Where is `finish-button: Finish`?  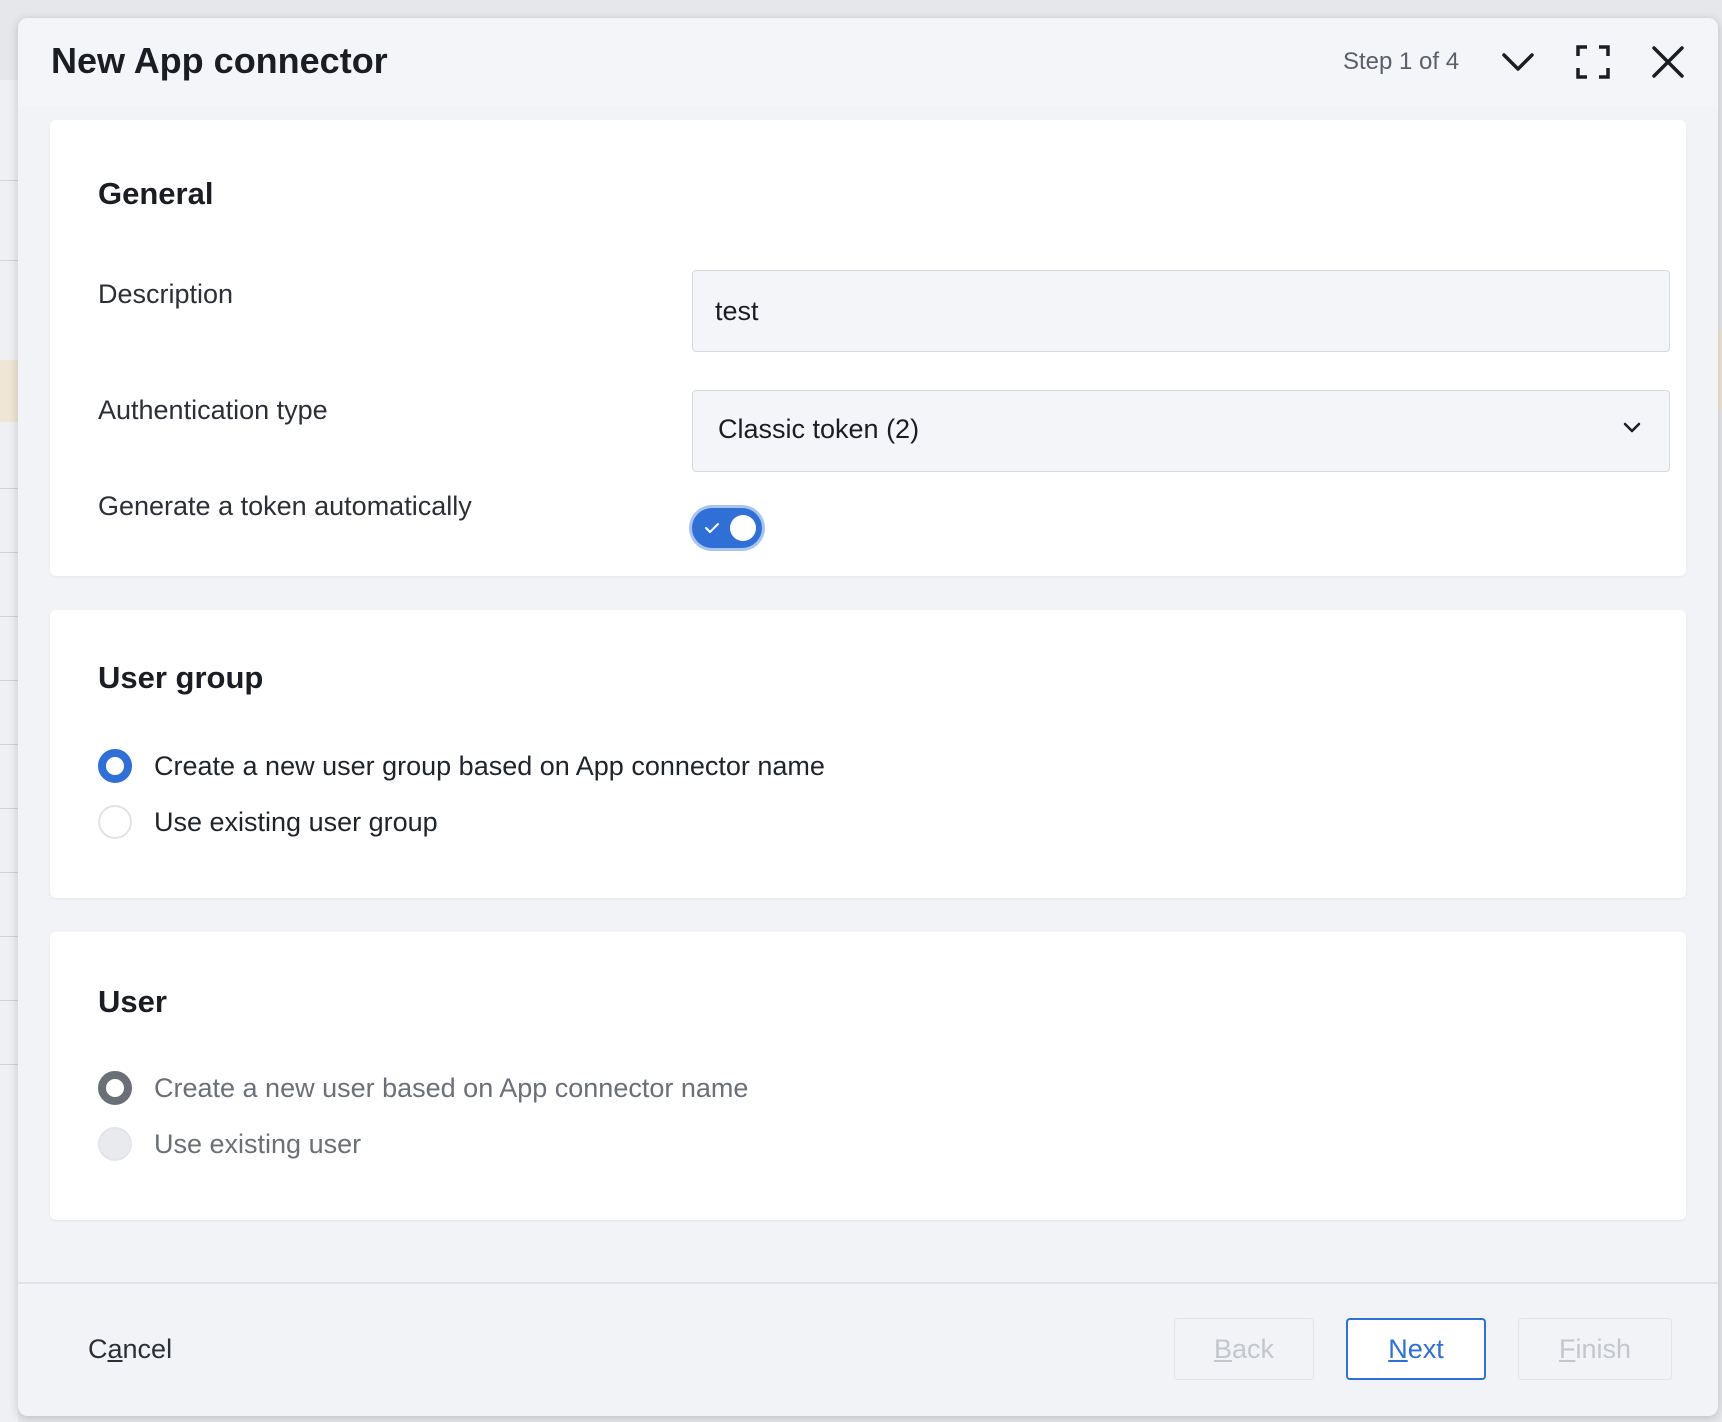
finish-button: Finish is located at coordinates (1595, 1349).